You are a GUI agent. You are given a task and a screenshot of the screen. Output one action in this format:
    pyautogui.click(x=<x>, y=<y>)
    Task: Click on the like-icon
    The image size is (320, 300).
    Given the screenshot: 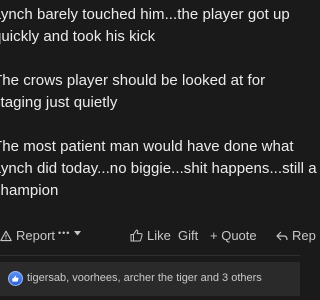 What is the action you would take?
    pyautogui.click(x=15, y=278)
    